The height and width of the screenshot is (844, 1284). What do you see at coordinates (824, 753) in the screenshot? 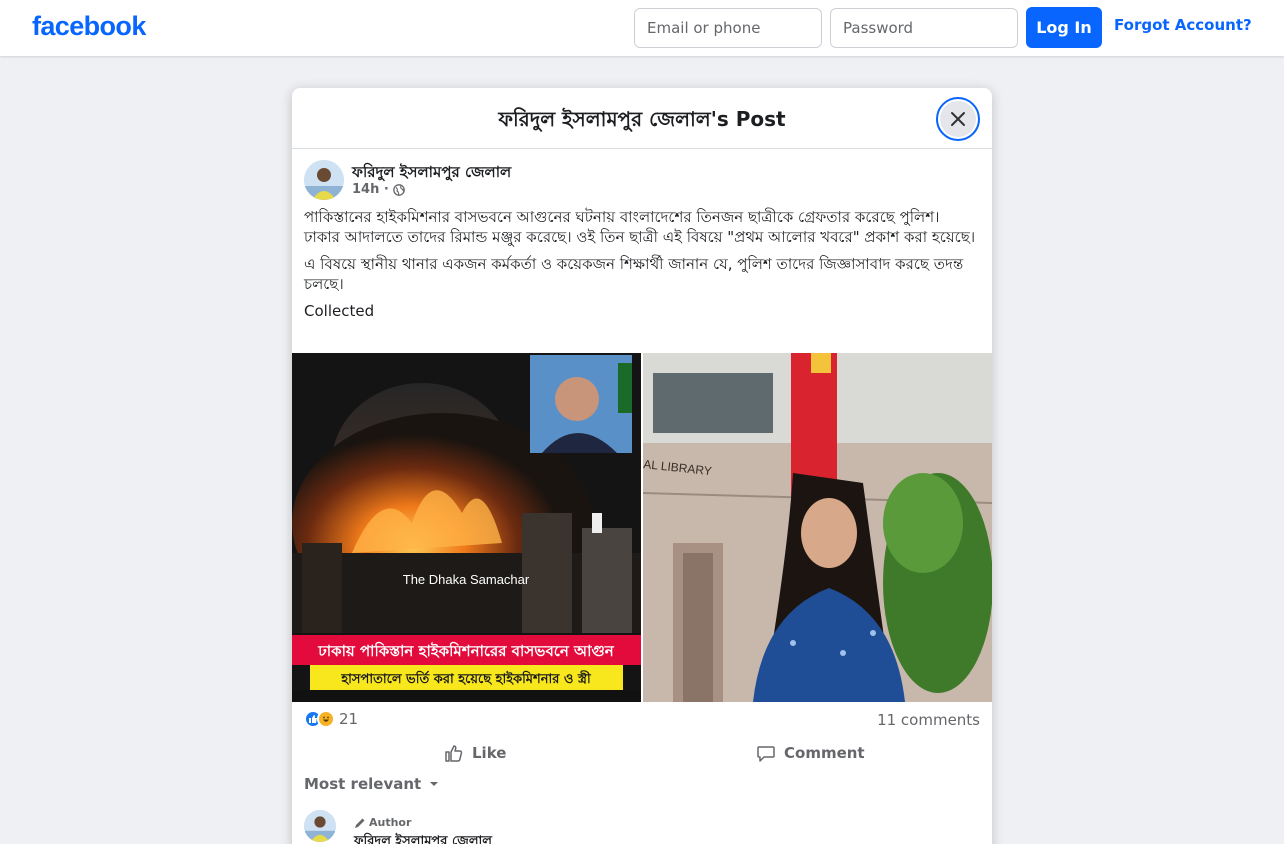
I see `comment-label: Comment` at bounding box center [824, 753].